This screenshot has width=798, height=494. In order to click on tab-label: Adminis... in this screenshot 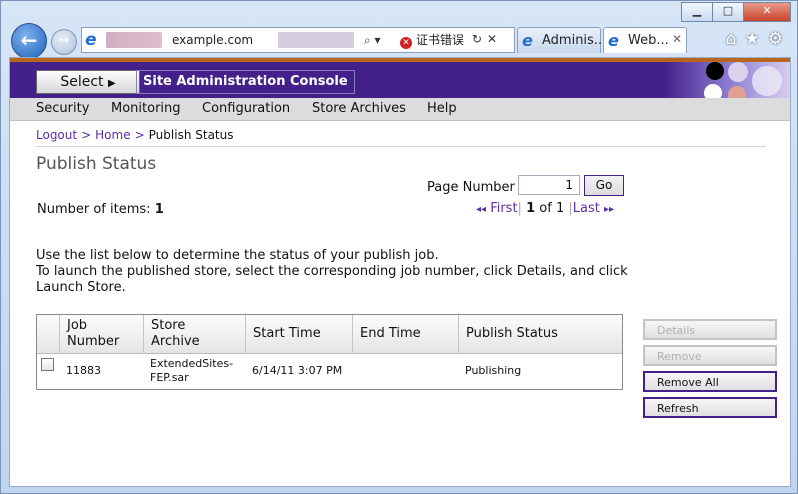, I will do `click(574, 40)`.